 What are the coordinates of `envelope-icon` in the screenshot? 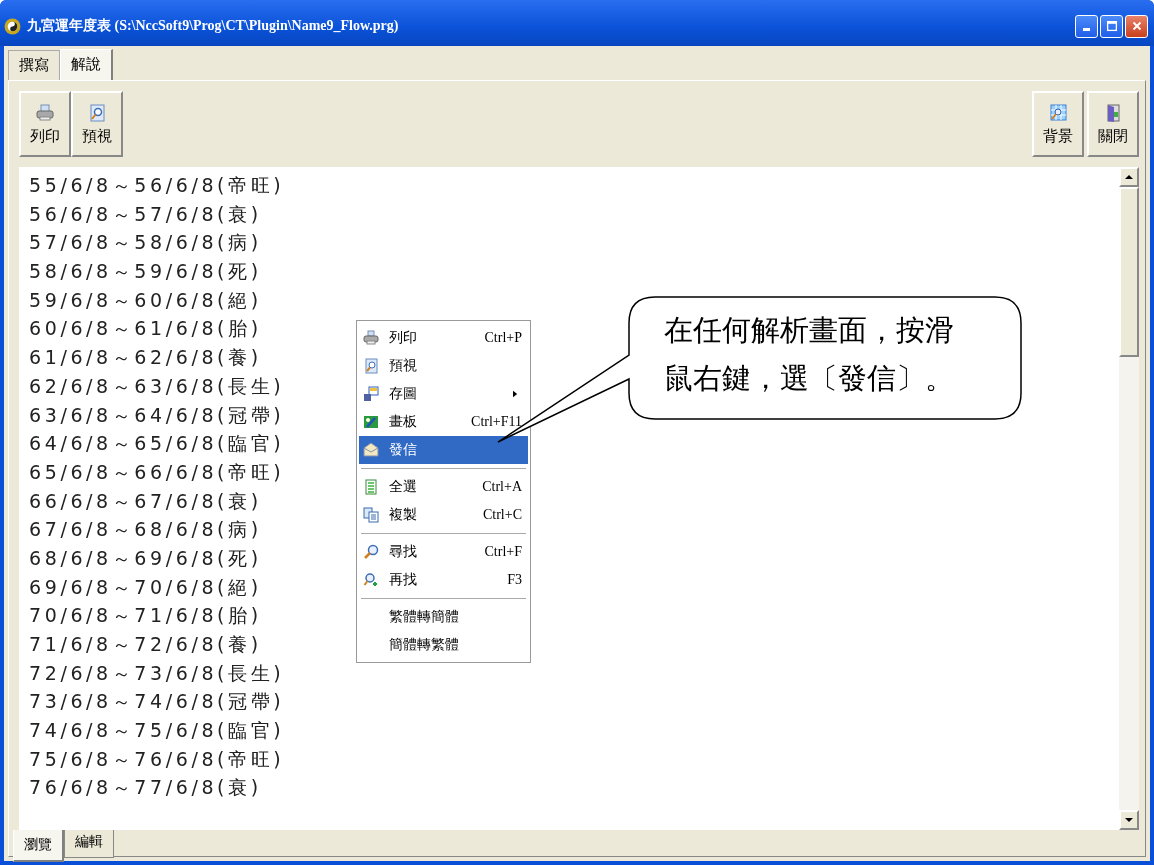 It's located at (371, 450).